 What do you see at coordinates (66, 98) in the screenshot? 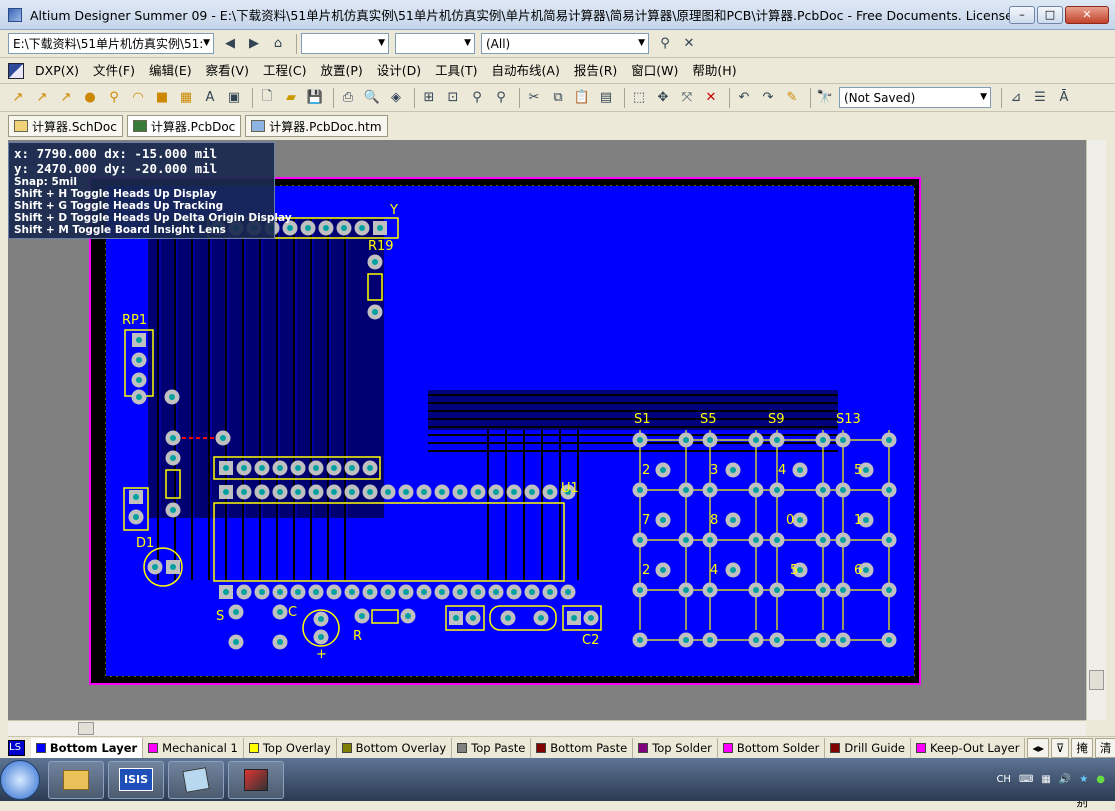
I see `route-multi-icon: ↗` at bounding box center [66, 98].